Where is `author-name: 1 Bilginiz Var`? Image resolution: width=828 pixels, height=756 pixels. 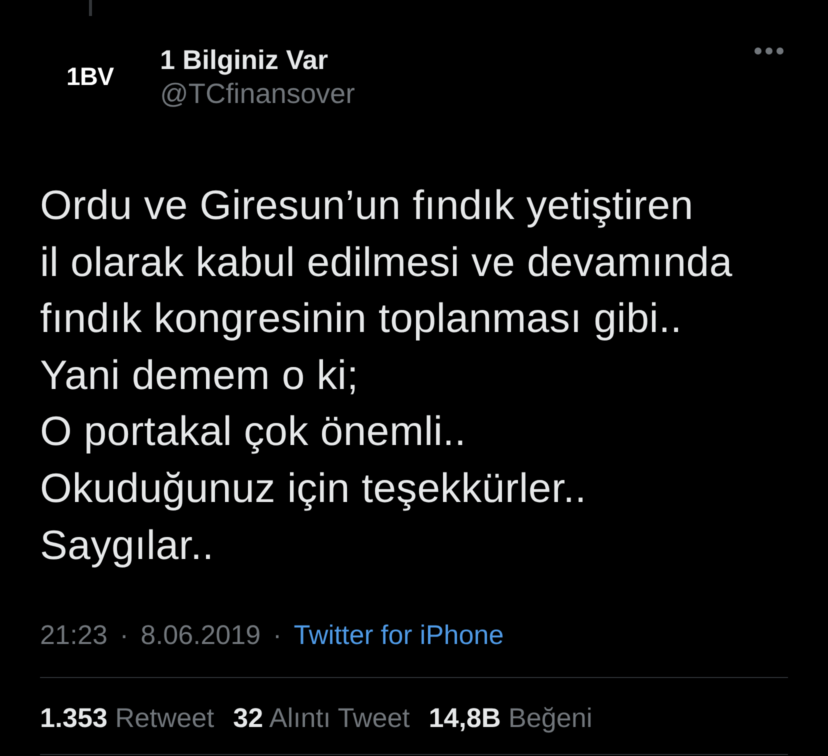
author-name: 1 Bilginiz Var is located at coordinates (257, 60).